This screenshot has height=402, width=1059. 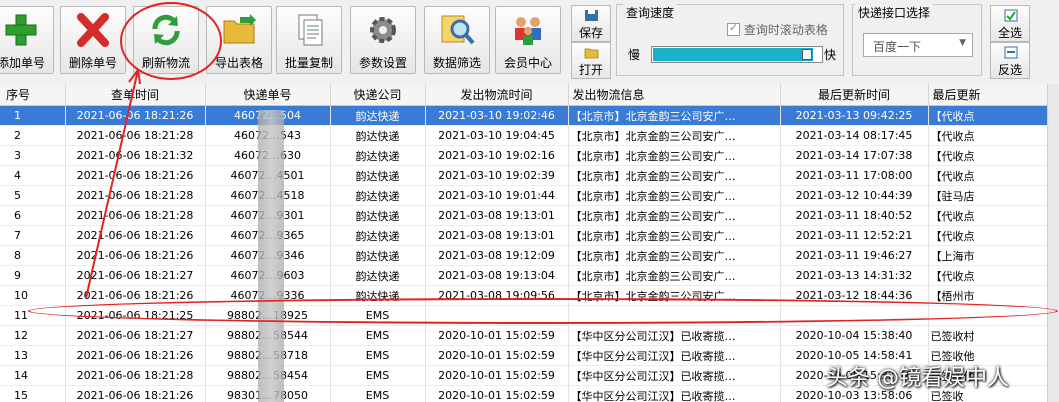 I want to click on interface-dropdown: 百度一下 ▼, so click(x=918, y=45).